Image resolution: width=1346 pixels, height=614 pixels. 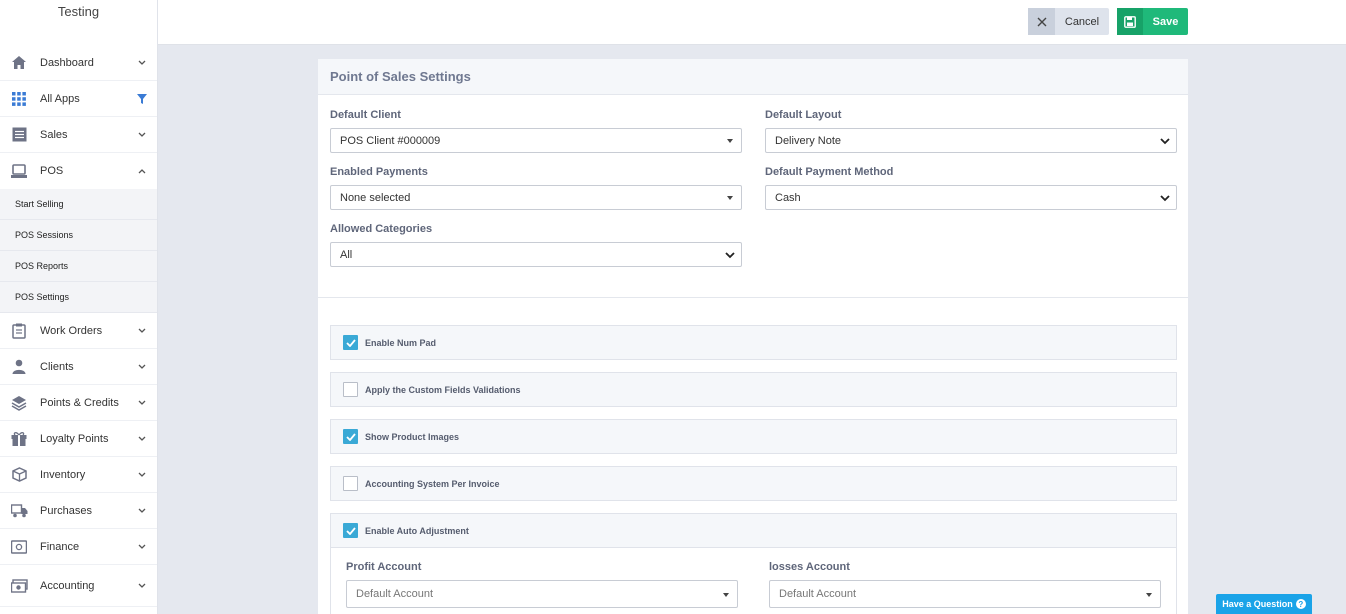 What do you see at coordinates (19, 135) in the screenshot?
I see `list-icon` at bounding box center [19, 135].